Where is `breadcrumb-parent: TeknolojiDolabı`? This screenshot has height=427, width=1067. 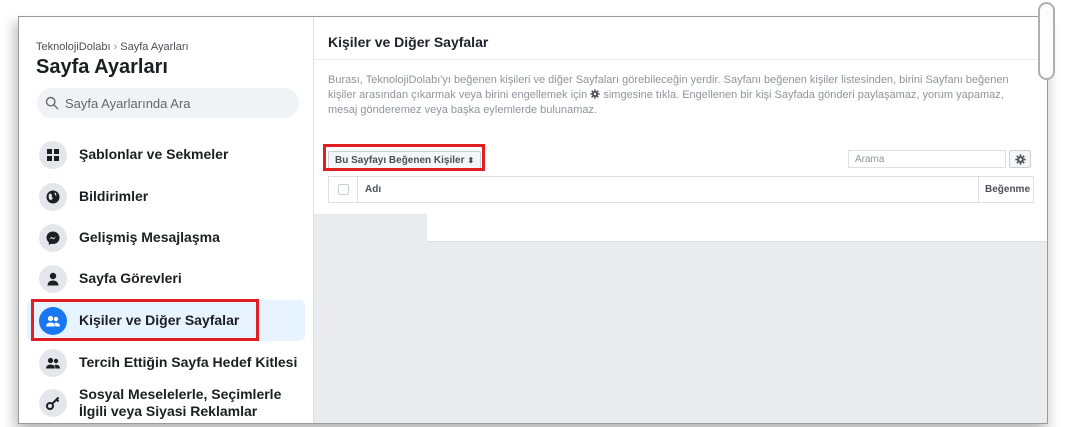
breadcrumb-parent: TeknolojiDolabı is located at coordinates (73, 47).